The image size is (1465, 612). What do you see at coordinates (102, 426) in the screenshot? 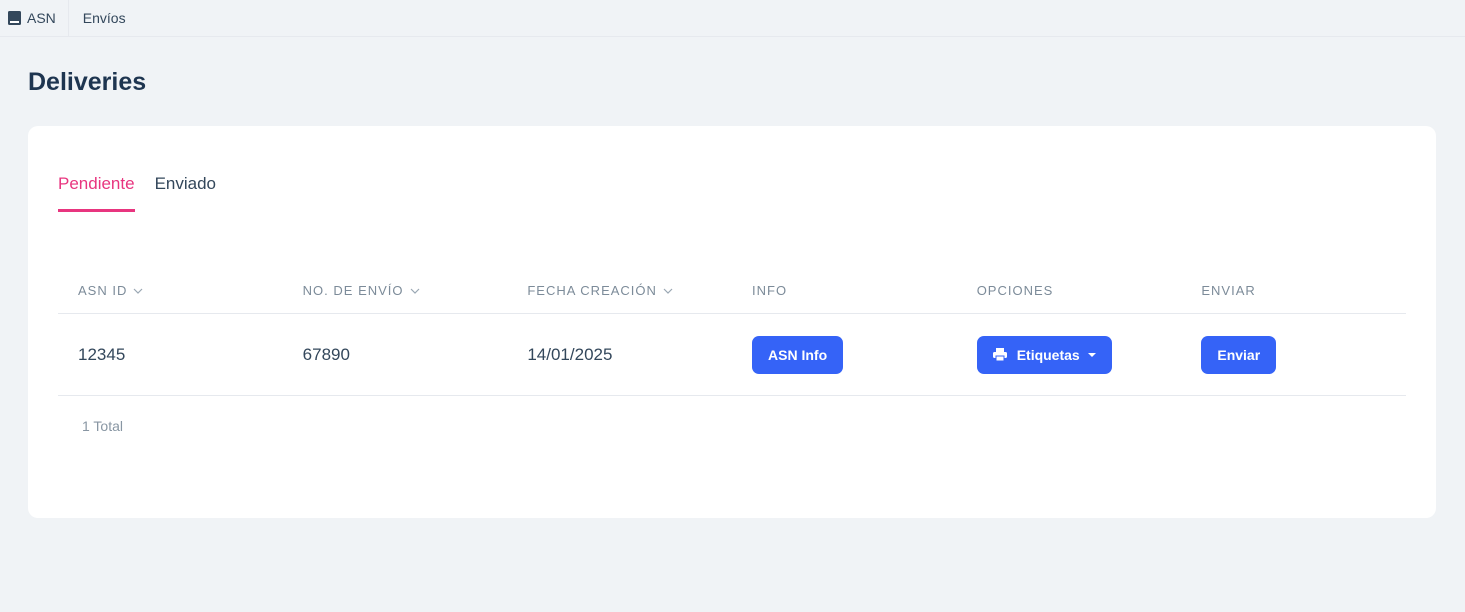
I see `total-count: 1 Total` at bounding box center [102, 426].